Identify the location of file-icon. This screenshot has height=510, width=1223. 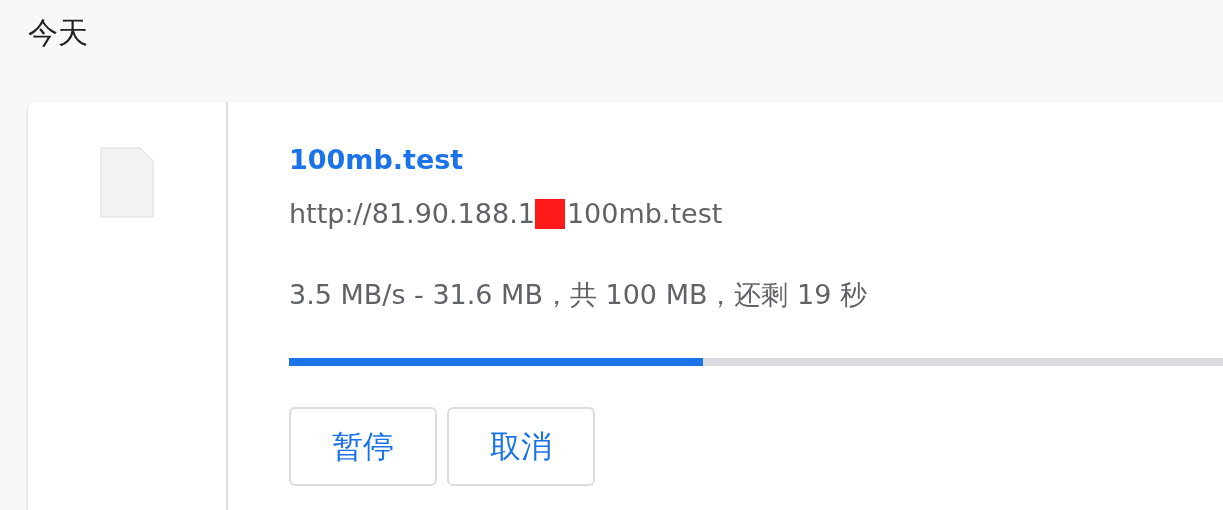
(127, 182).